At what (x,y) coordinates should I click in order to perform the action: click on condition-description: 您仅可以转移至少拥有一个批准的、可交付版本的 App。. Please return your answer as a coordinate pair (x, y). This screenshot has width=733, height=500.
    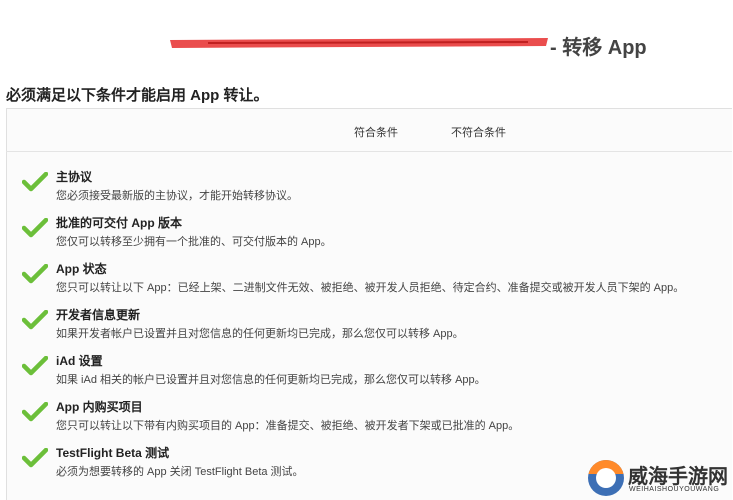
    Looking at the image, I should click on (194, 242).